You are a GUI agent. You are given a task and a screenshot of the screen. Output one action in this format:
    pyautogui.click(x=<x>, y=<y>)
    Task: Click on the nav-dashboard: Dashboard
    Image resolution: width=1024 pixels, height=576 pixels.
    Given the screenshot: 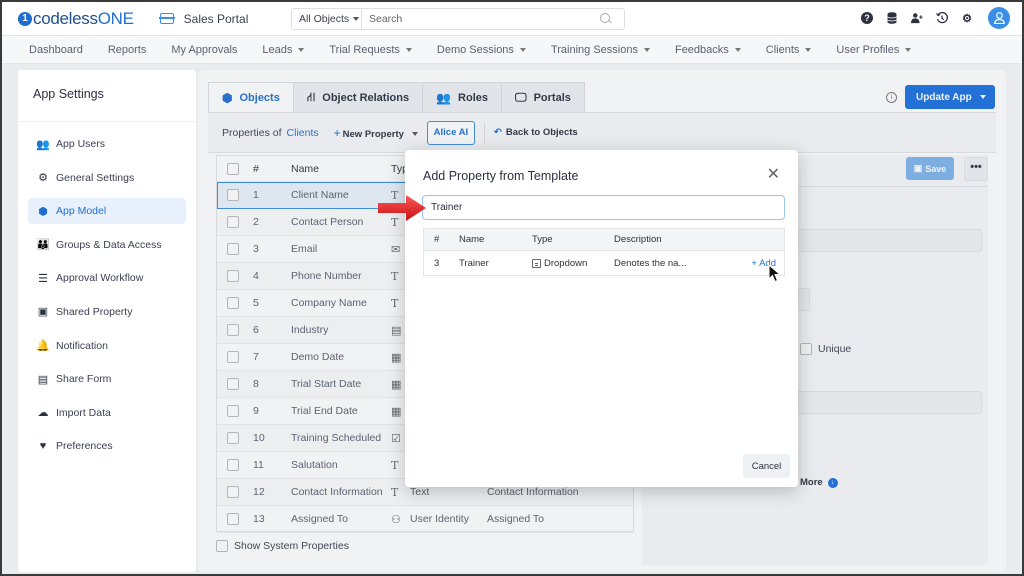 What is the action you would take?
    pyautogui.click(x=56, y=50)
    